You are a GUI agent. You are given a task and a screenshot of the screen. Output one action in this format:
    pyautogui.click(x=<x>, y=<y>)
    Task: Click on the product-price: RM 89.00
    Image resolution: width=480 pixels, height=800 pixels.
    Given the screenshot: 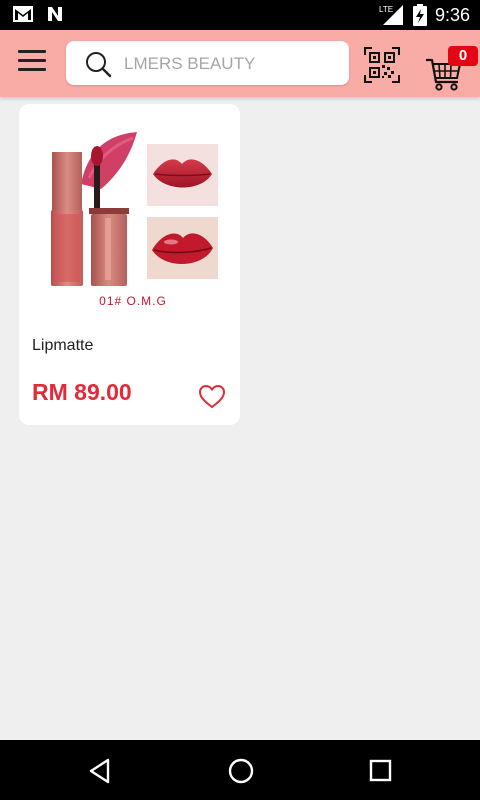 What is the action you would take?
    pyautogui.click(x=82, y=392)
    